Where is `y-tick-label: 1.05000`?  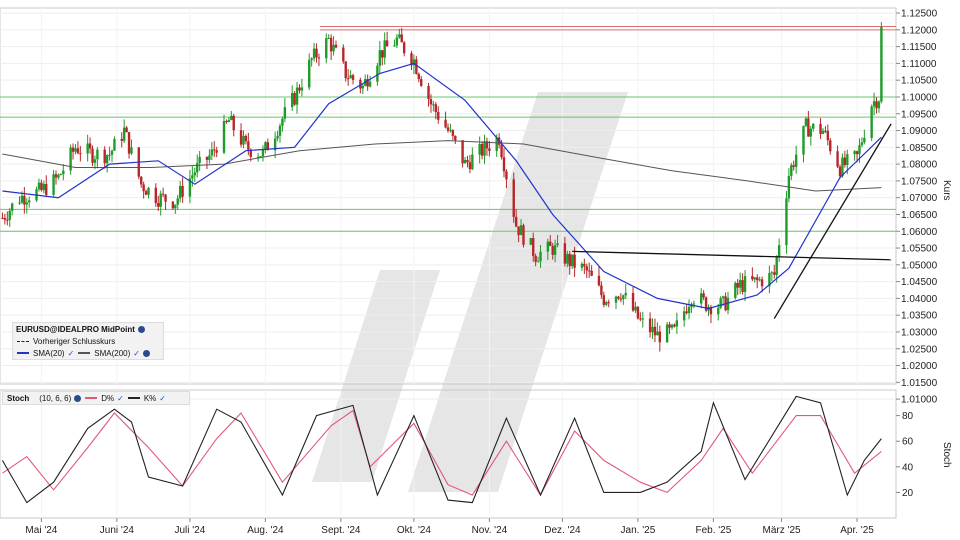 y-tick-label: 1.05000 is located at coordinates (919, 265).